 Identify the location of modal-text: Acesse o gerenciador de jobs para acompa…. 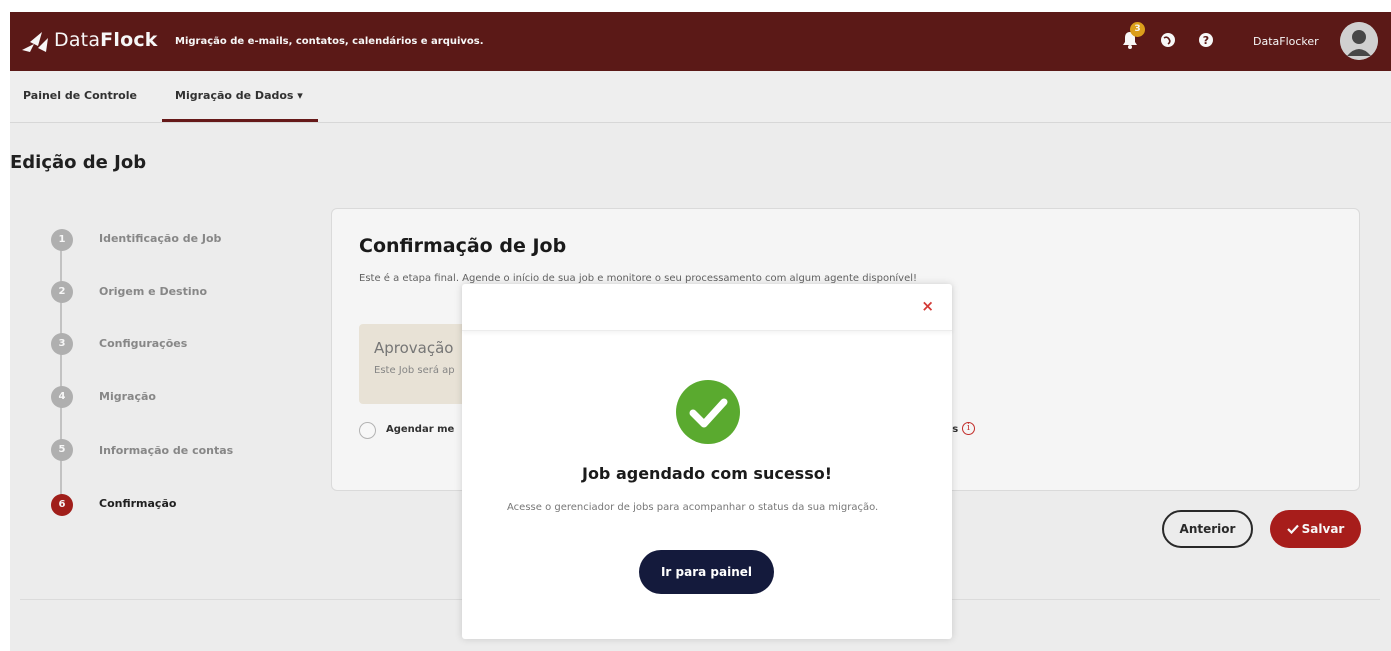
(693, 507).